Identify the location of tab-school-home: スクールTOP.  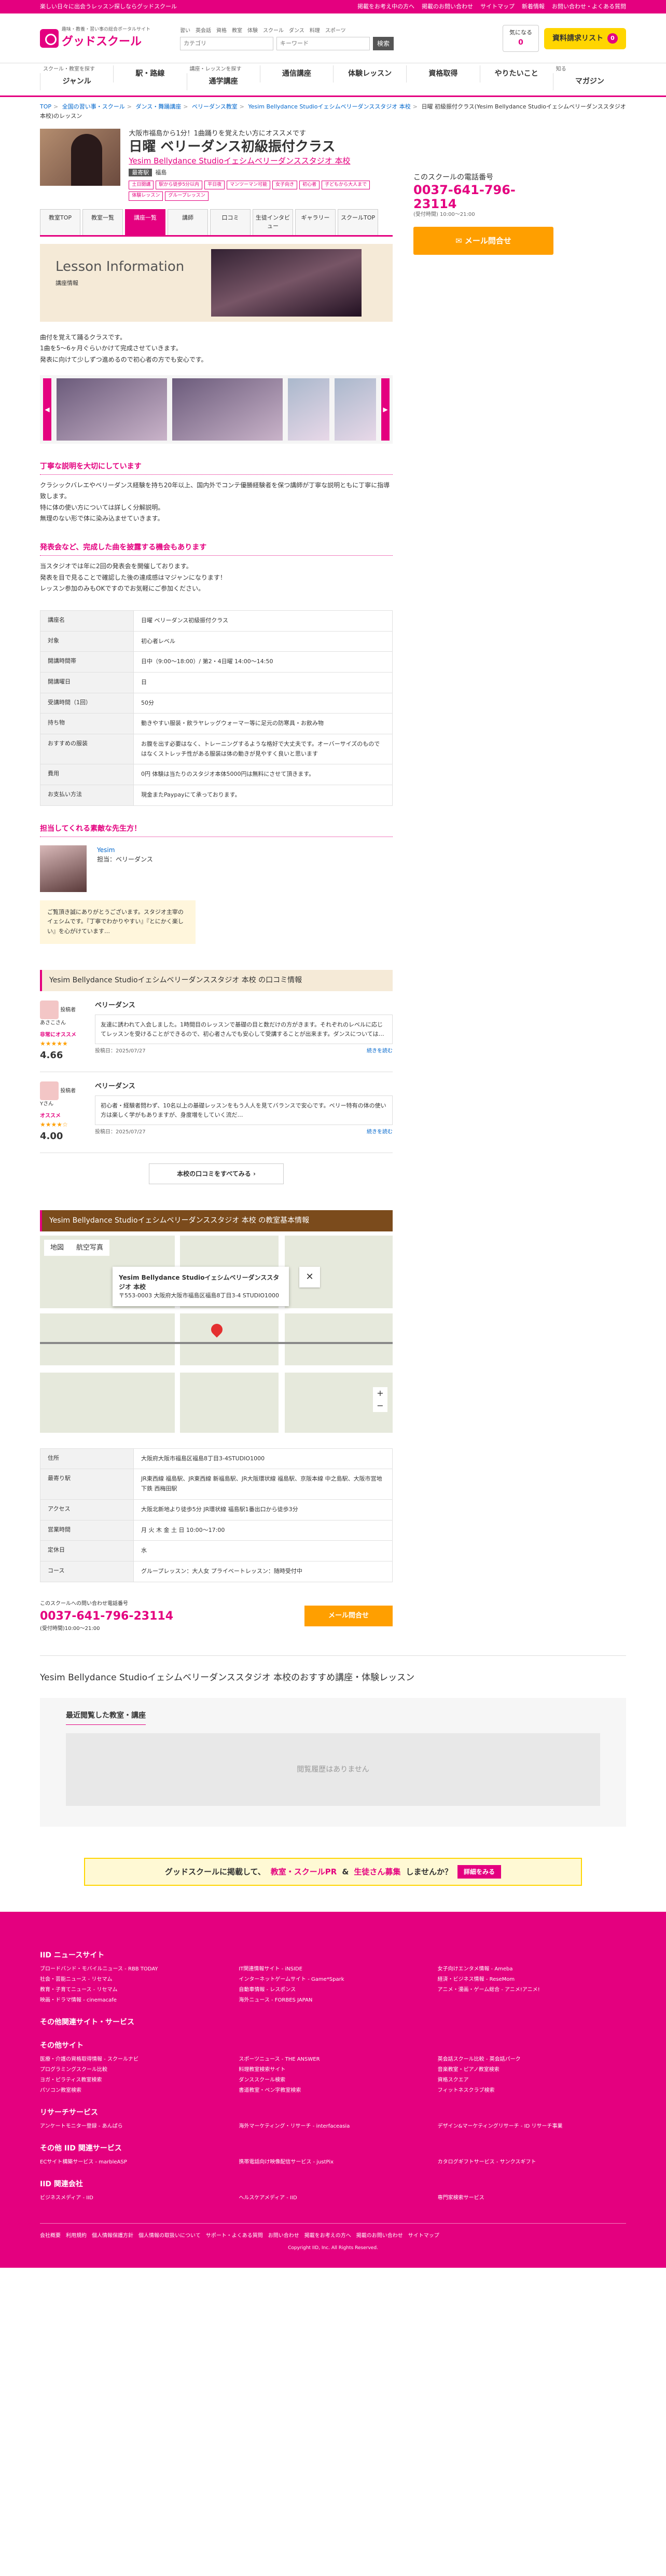
(358, 222).